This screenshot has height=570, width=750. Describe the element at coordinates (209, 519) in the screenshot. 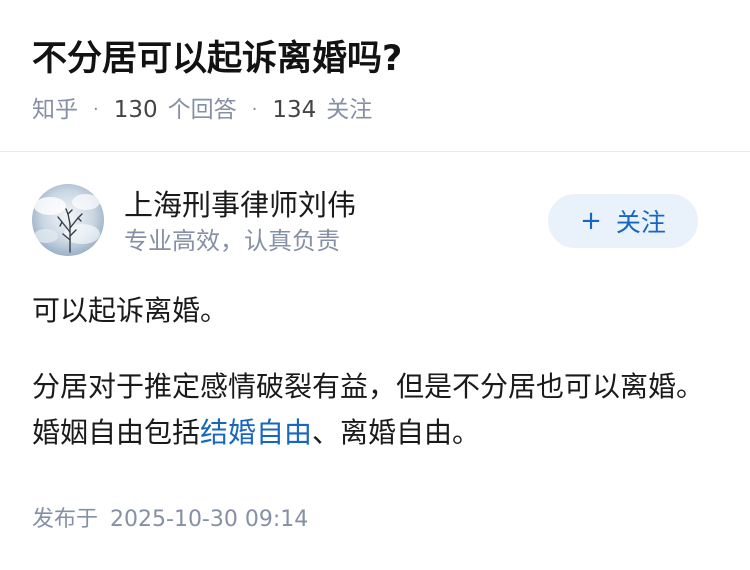

I see `publish-date: 2025-10-30 09:14` at that location.